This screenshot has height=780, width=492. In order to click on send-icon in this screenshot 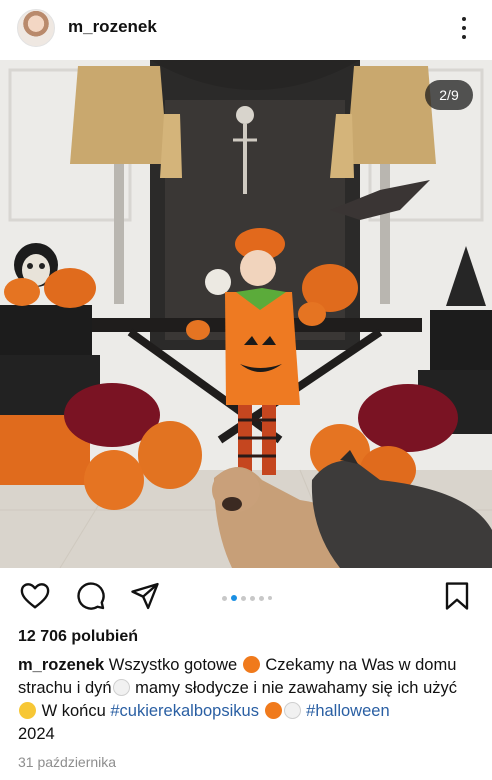, I will do `click(145, 596)`.